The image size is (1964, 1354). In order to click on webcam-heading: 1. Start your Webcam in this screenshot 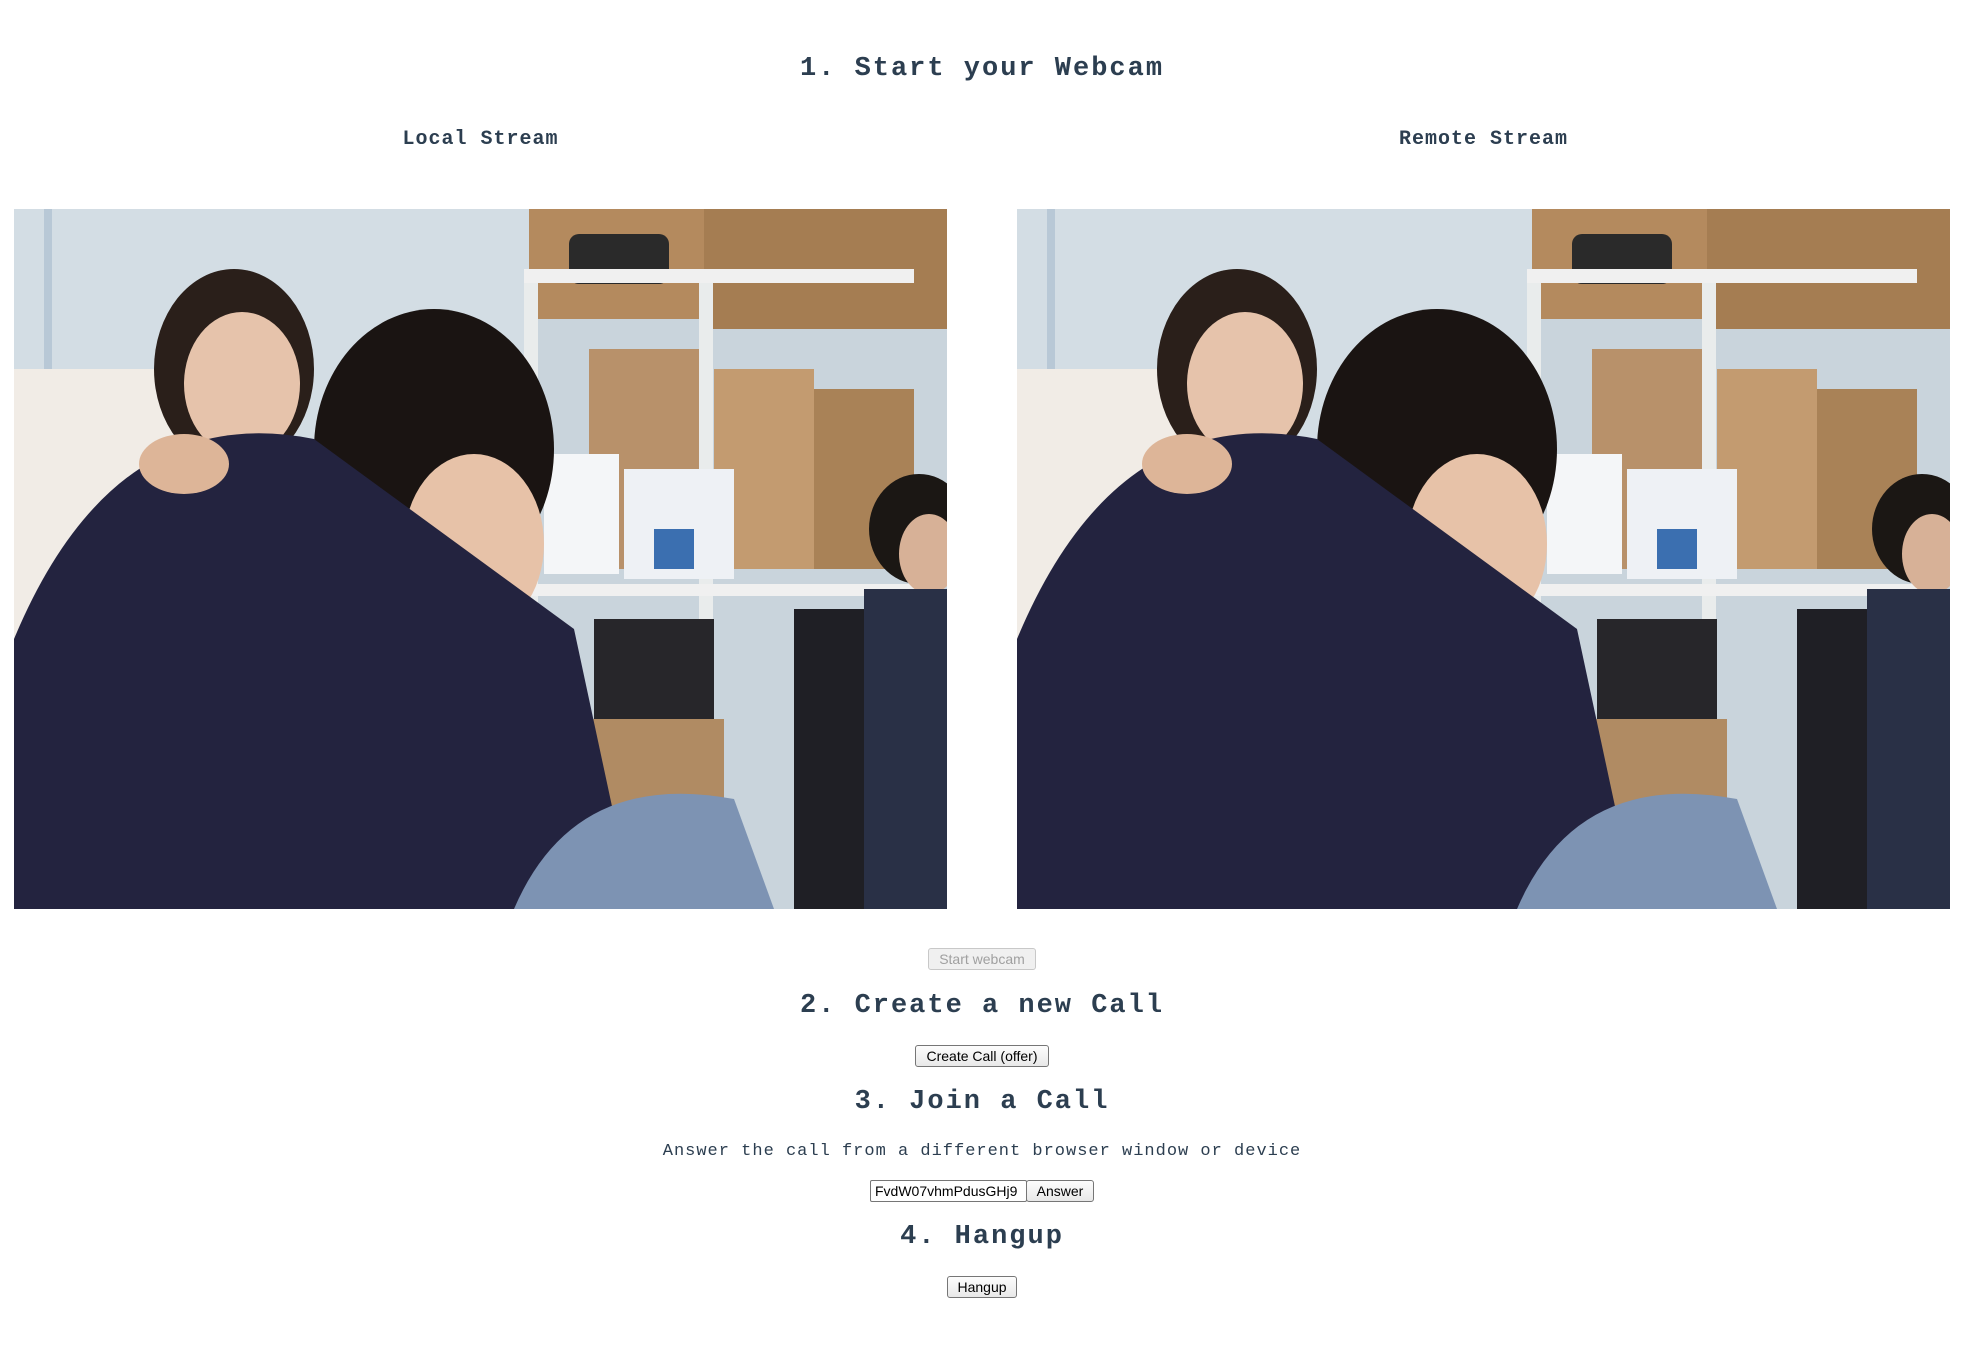, I will do `click(982, 69)`.